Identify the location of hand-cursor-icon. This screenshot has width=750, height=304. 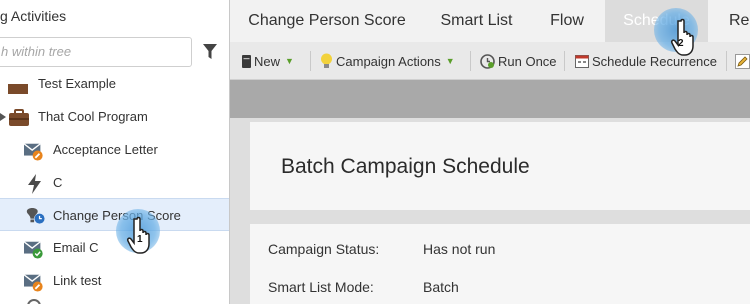
(682, 37).